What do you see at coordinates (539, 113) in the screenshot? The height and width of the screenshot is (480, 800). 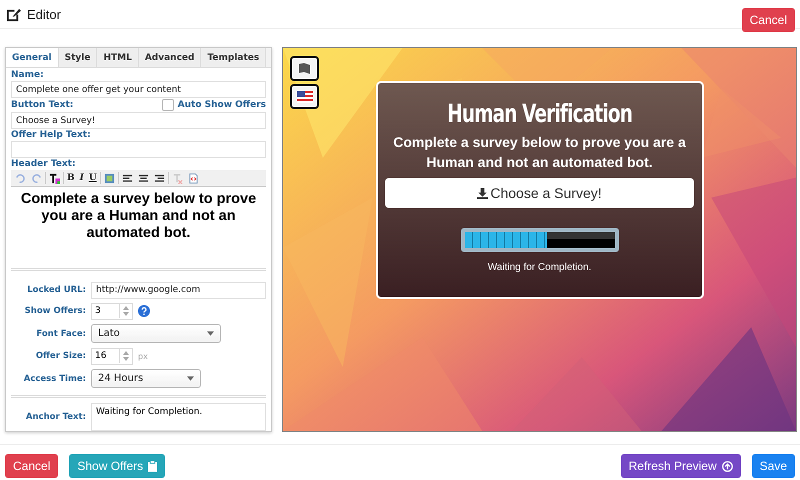 I see `card-title: Human Verification` at bounding box center [539, 113].